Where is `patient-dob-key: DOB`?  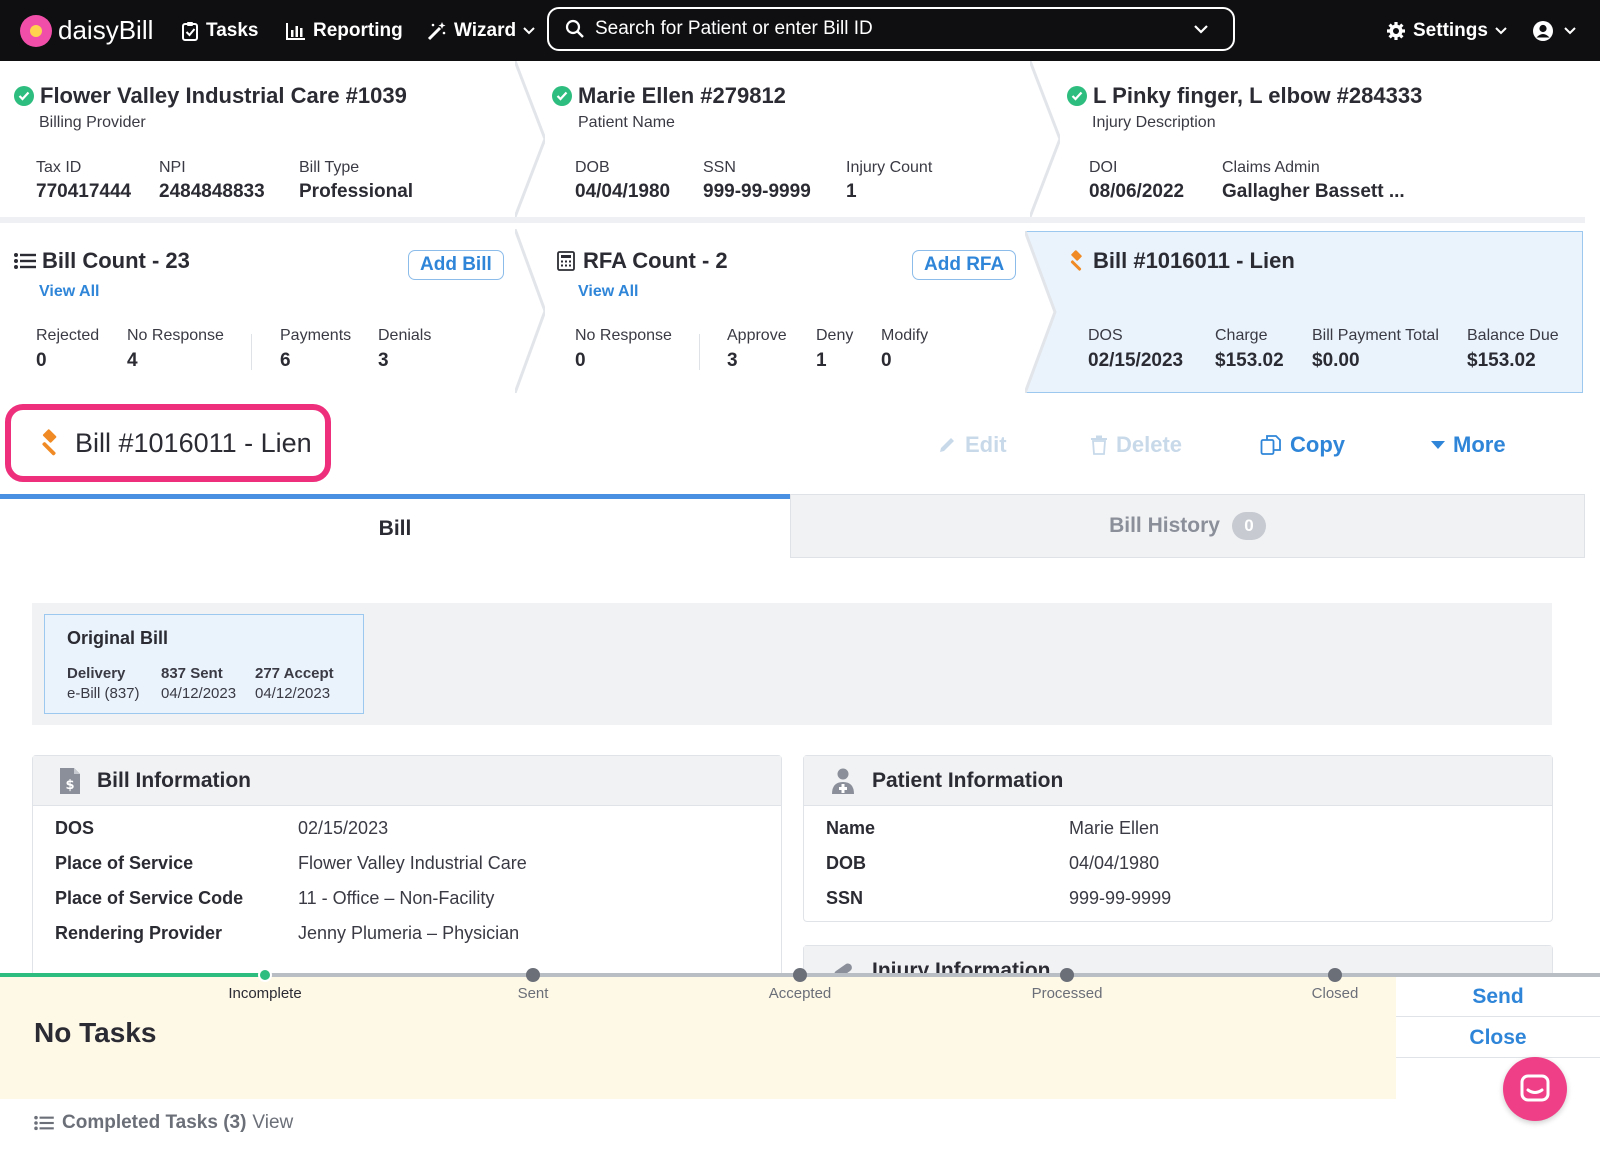 patient-dob-key: DOB is located at coordinates (846, 863).